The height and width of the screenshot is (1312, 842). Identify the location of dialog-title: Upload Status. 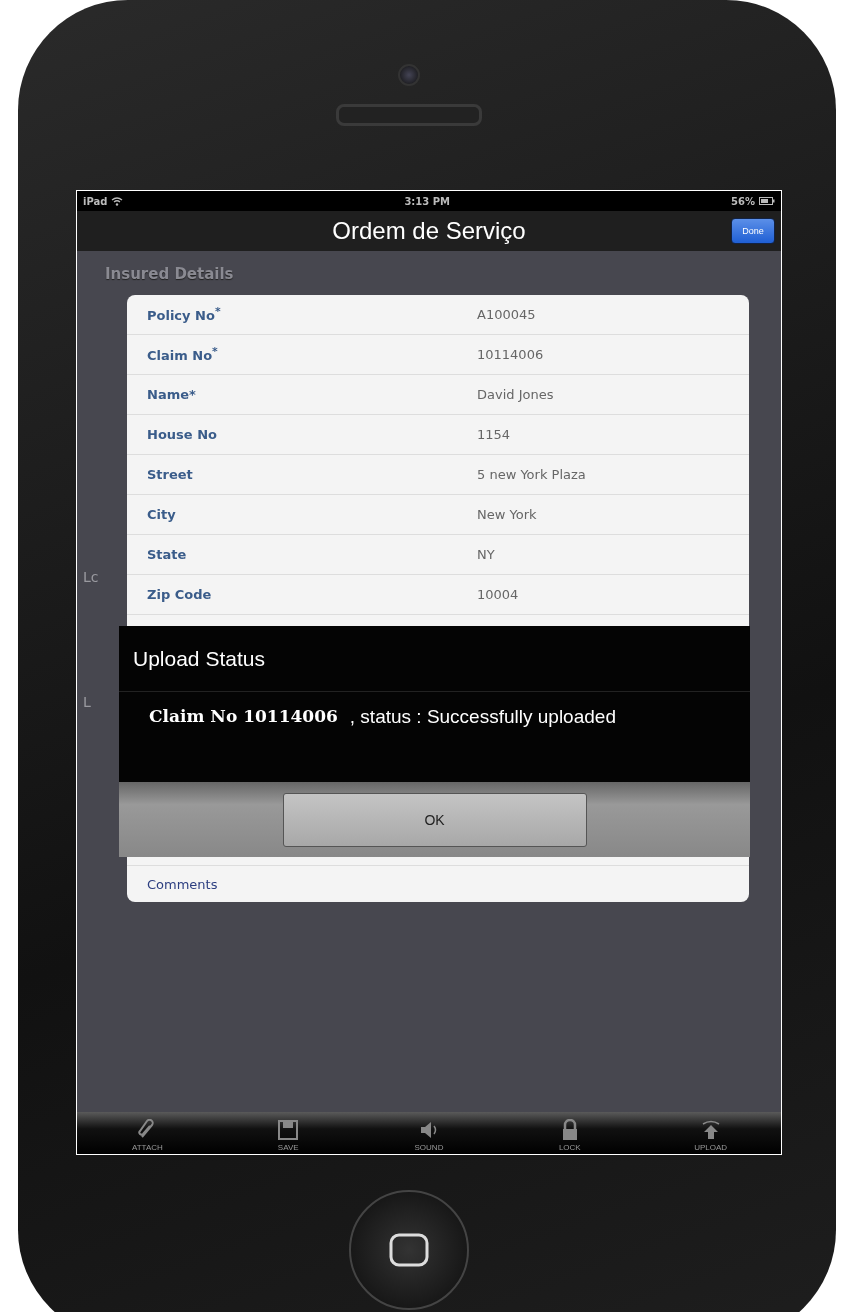
(199, 658).